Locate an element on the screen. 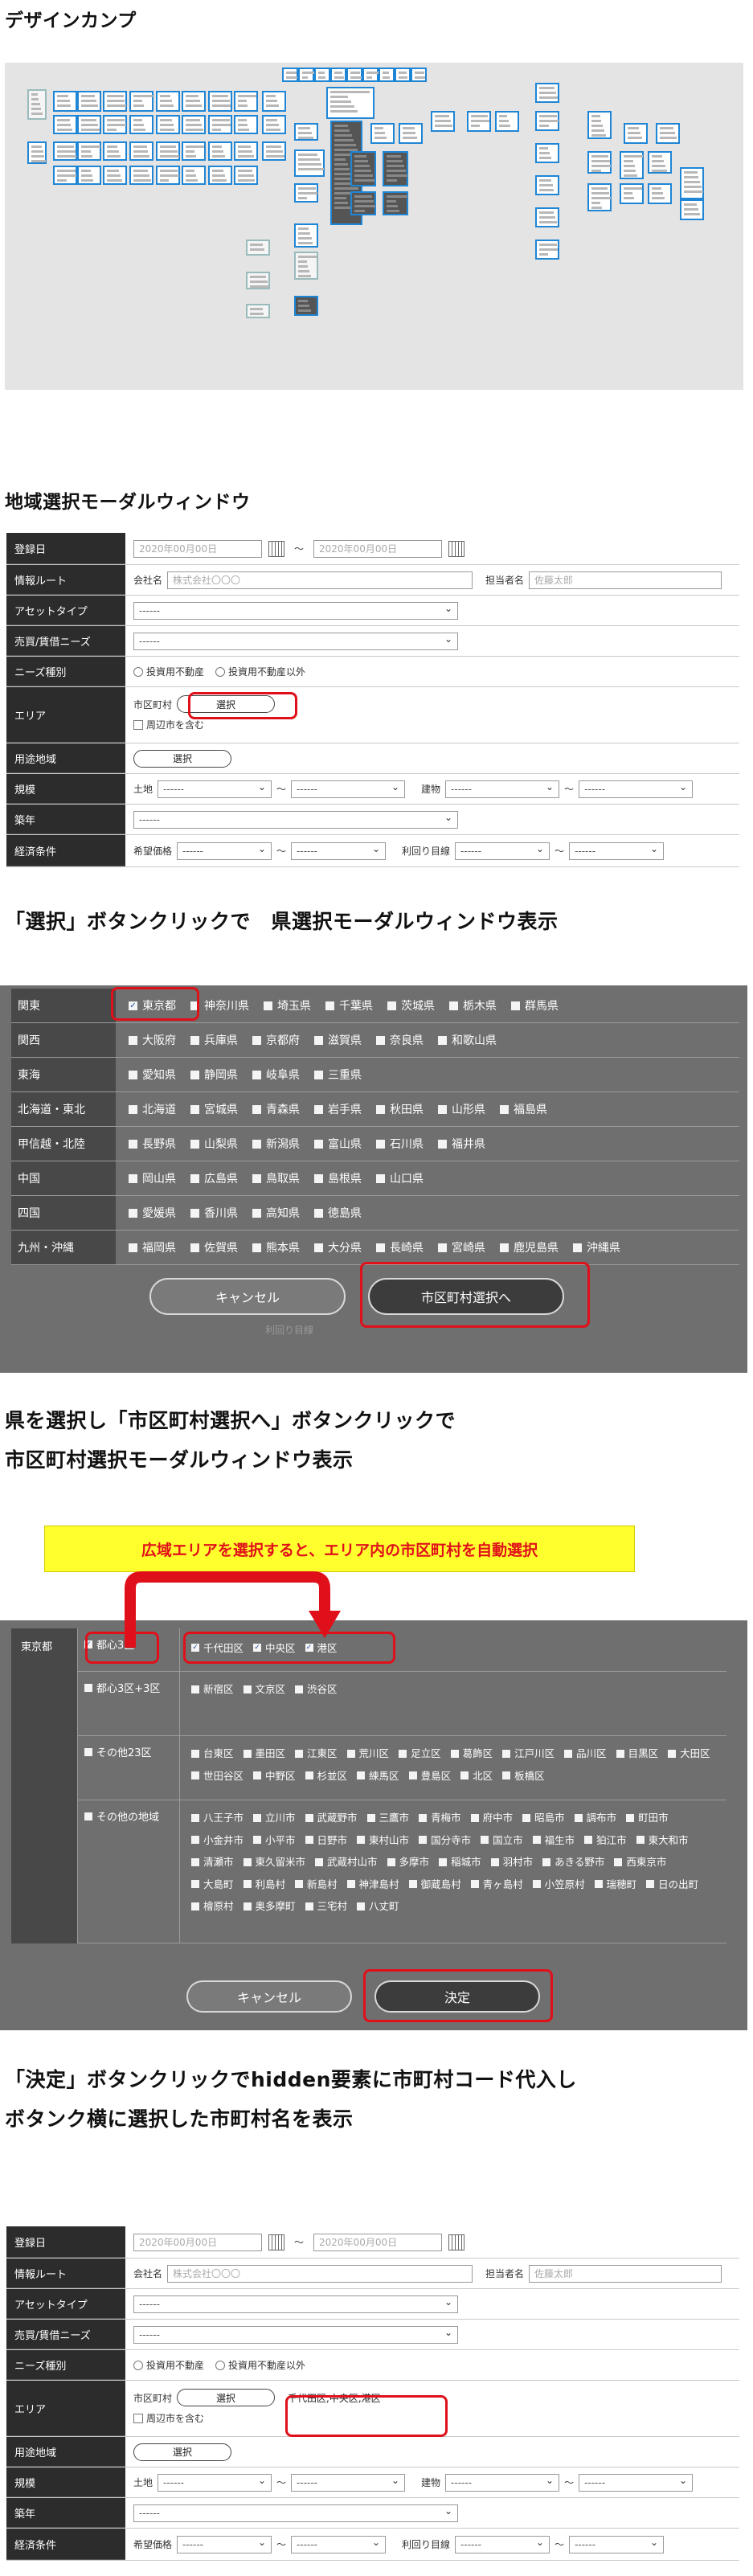 The height and width of the screenshot is (2576, 753). prefecture-checkbox: 静岡県 is located at coordinates (214, 1075).